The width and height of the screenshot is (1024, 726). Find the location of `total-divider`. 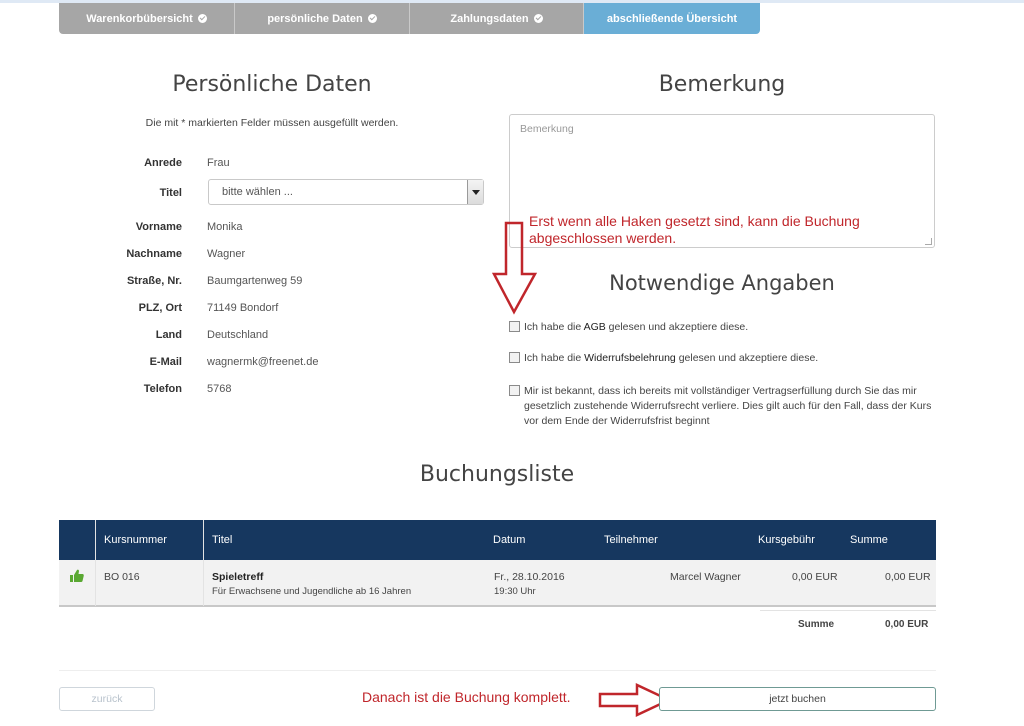

total-divider is located at coordinates (848, 610).